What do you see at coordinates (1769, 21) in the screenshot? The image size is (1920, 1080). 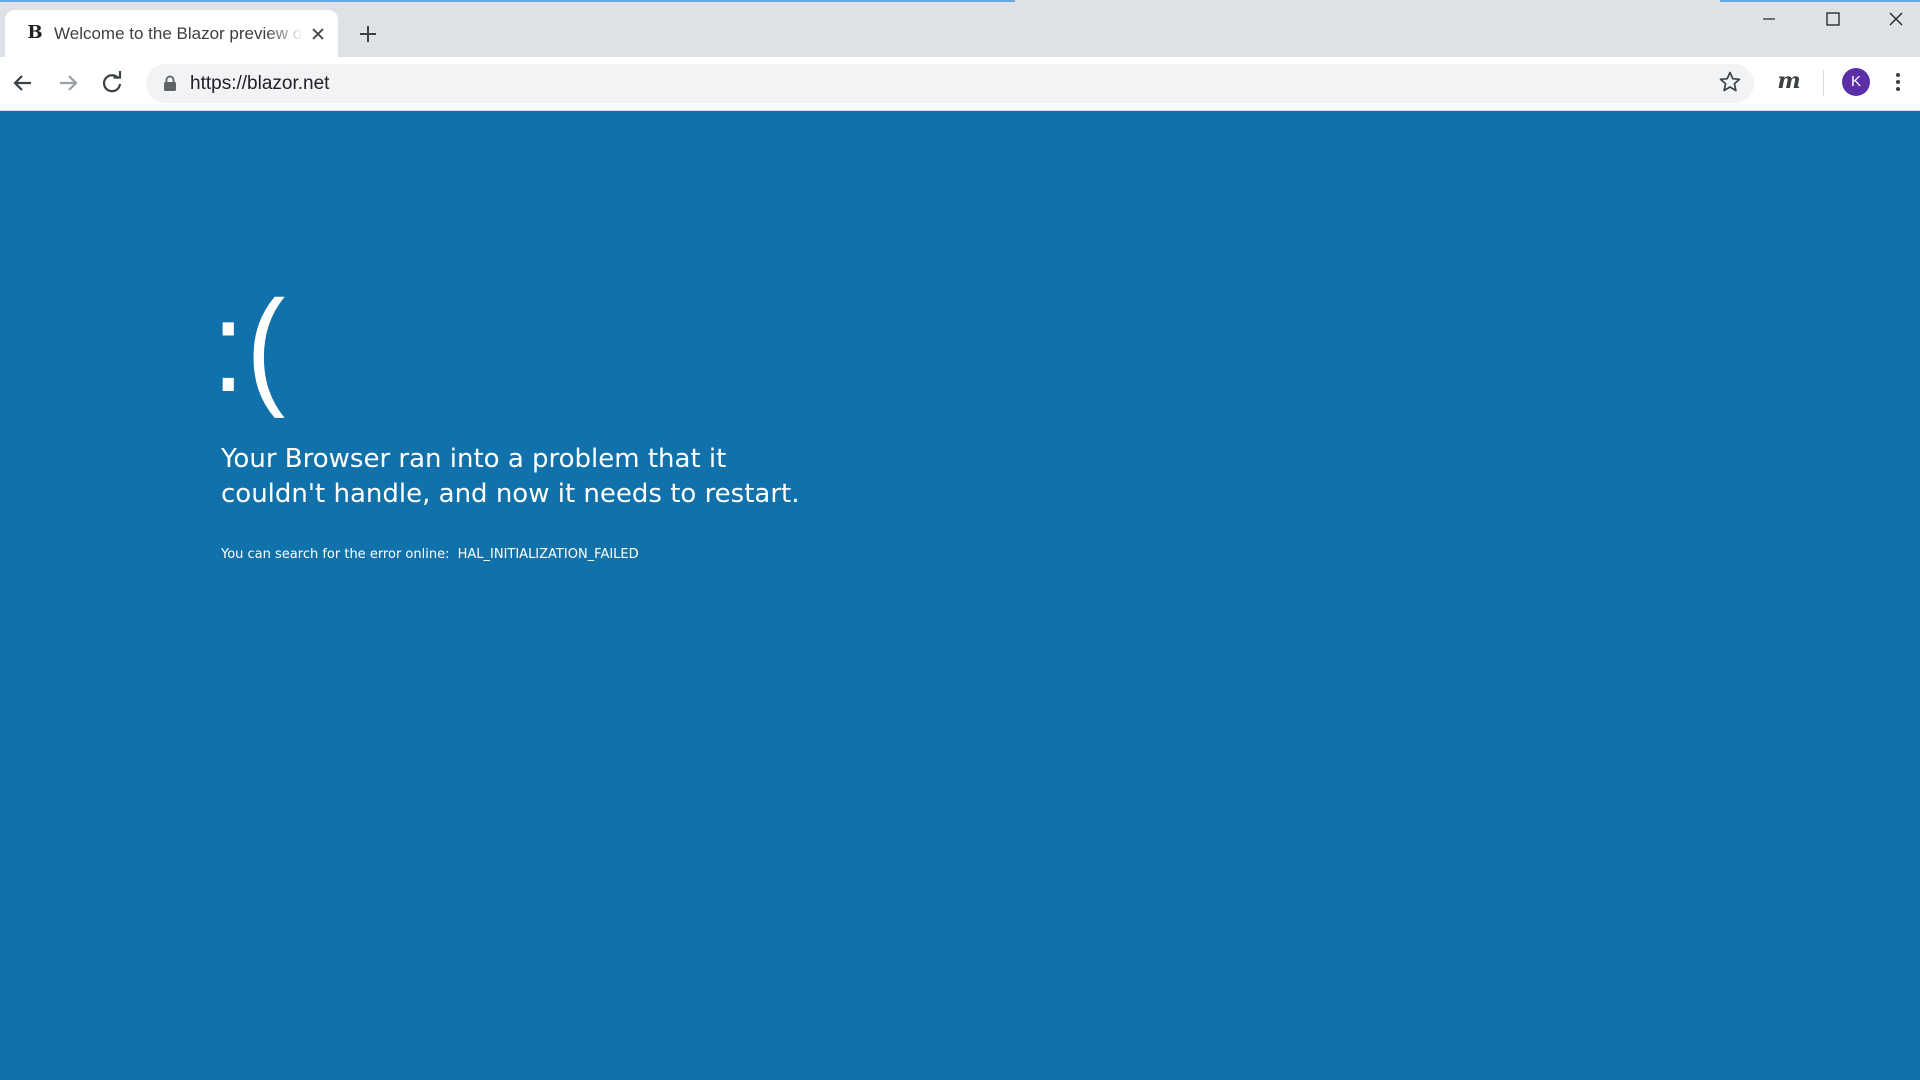 I see `minimize-icon` at bounding box center [1769, 21].